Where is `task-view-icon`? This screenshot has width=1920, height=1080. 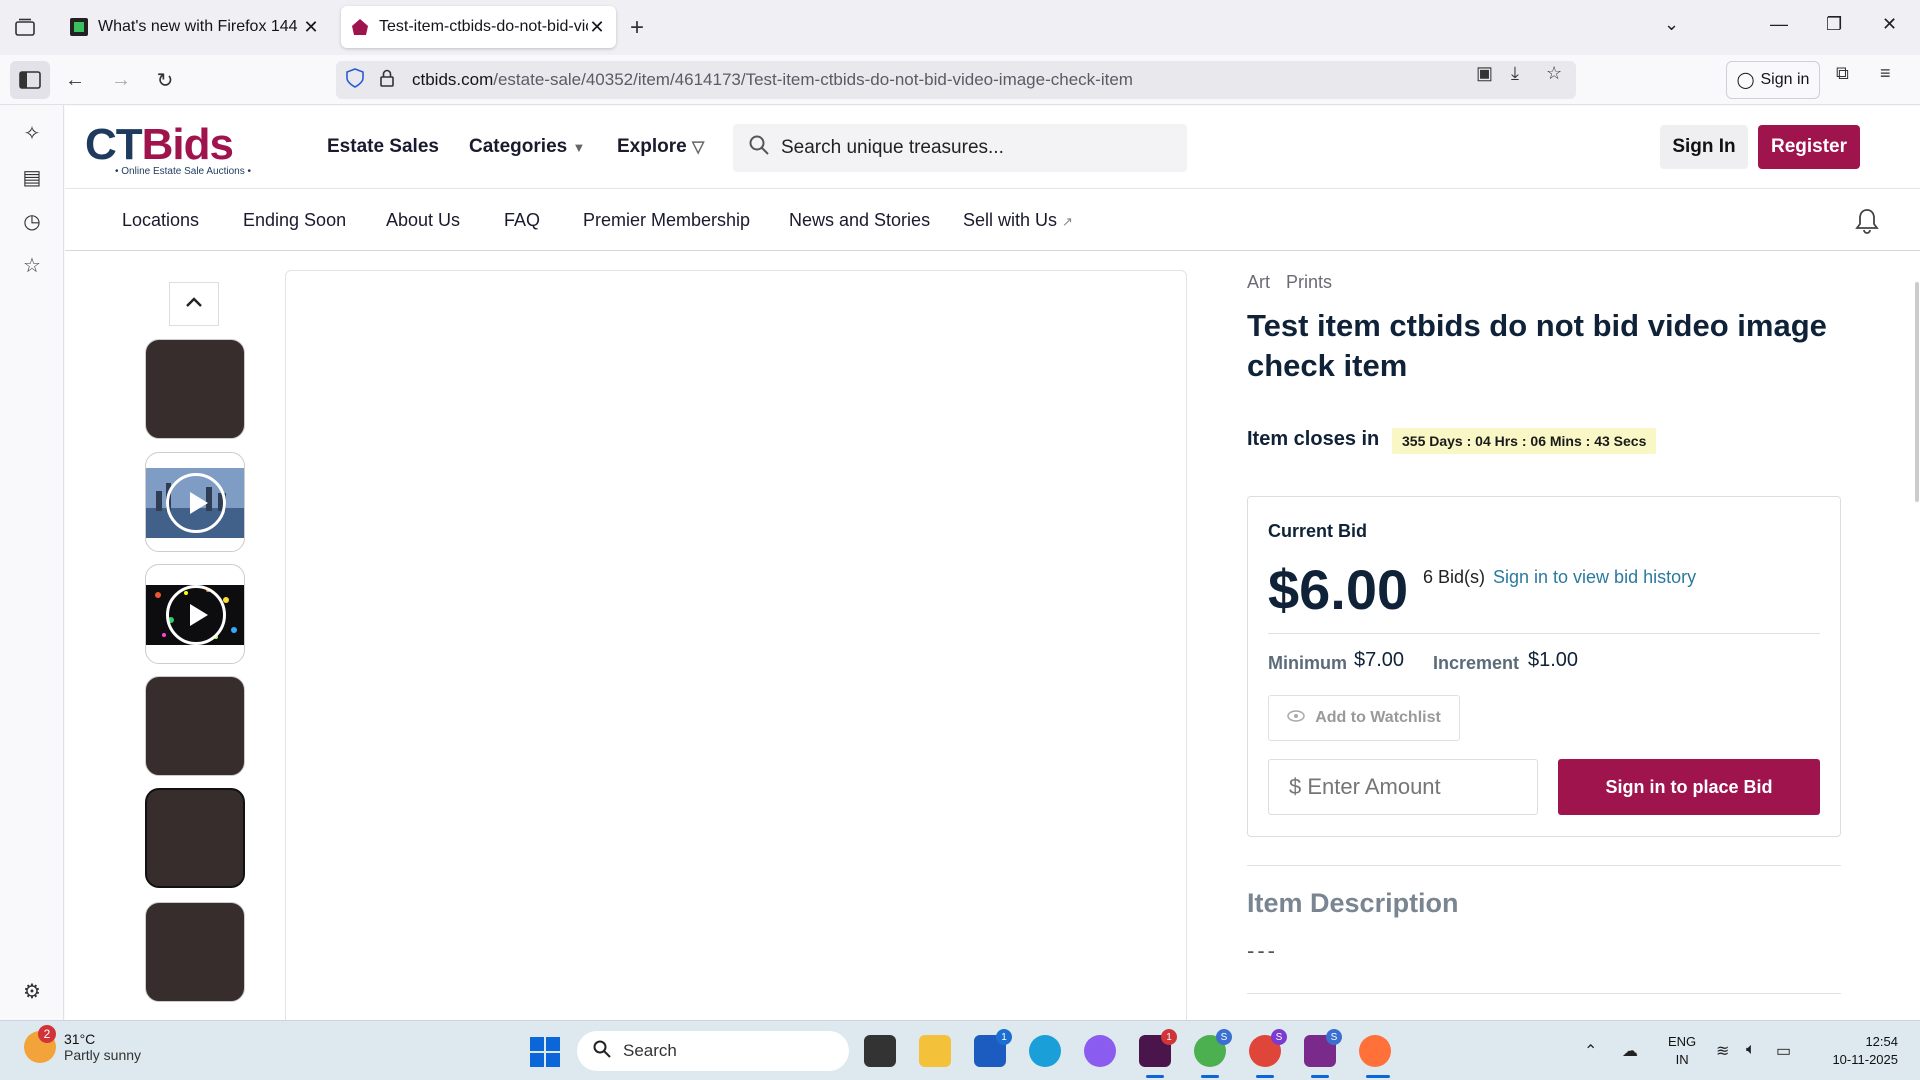 task-view-icon is located at coordinates (880, 1051).